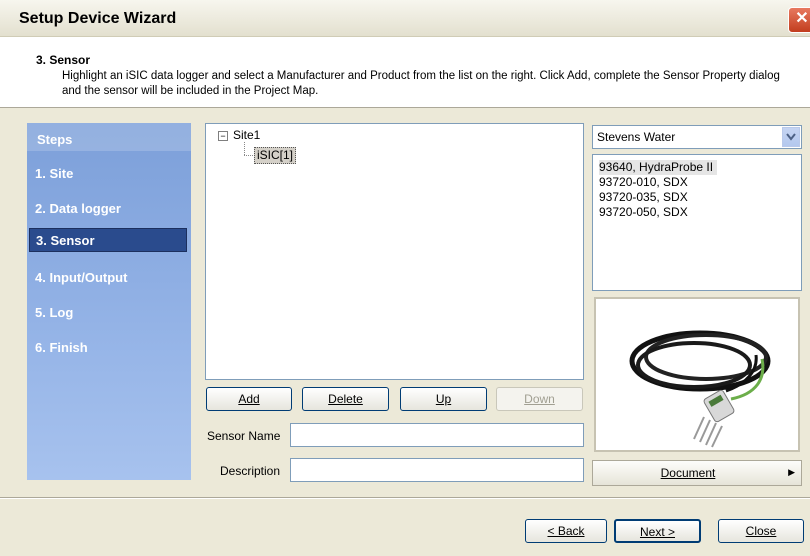 This screenshot has height=556, width=810. What do you see at coordinates (275, 155) in the screenshot?
I see `tree-node-isic: iSIC[1]` at bounding box center [275, 155].